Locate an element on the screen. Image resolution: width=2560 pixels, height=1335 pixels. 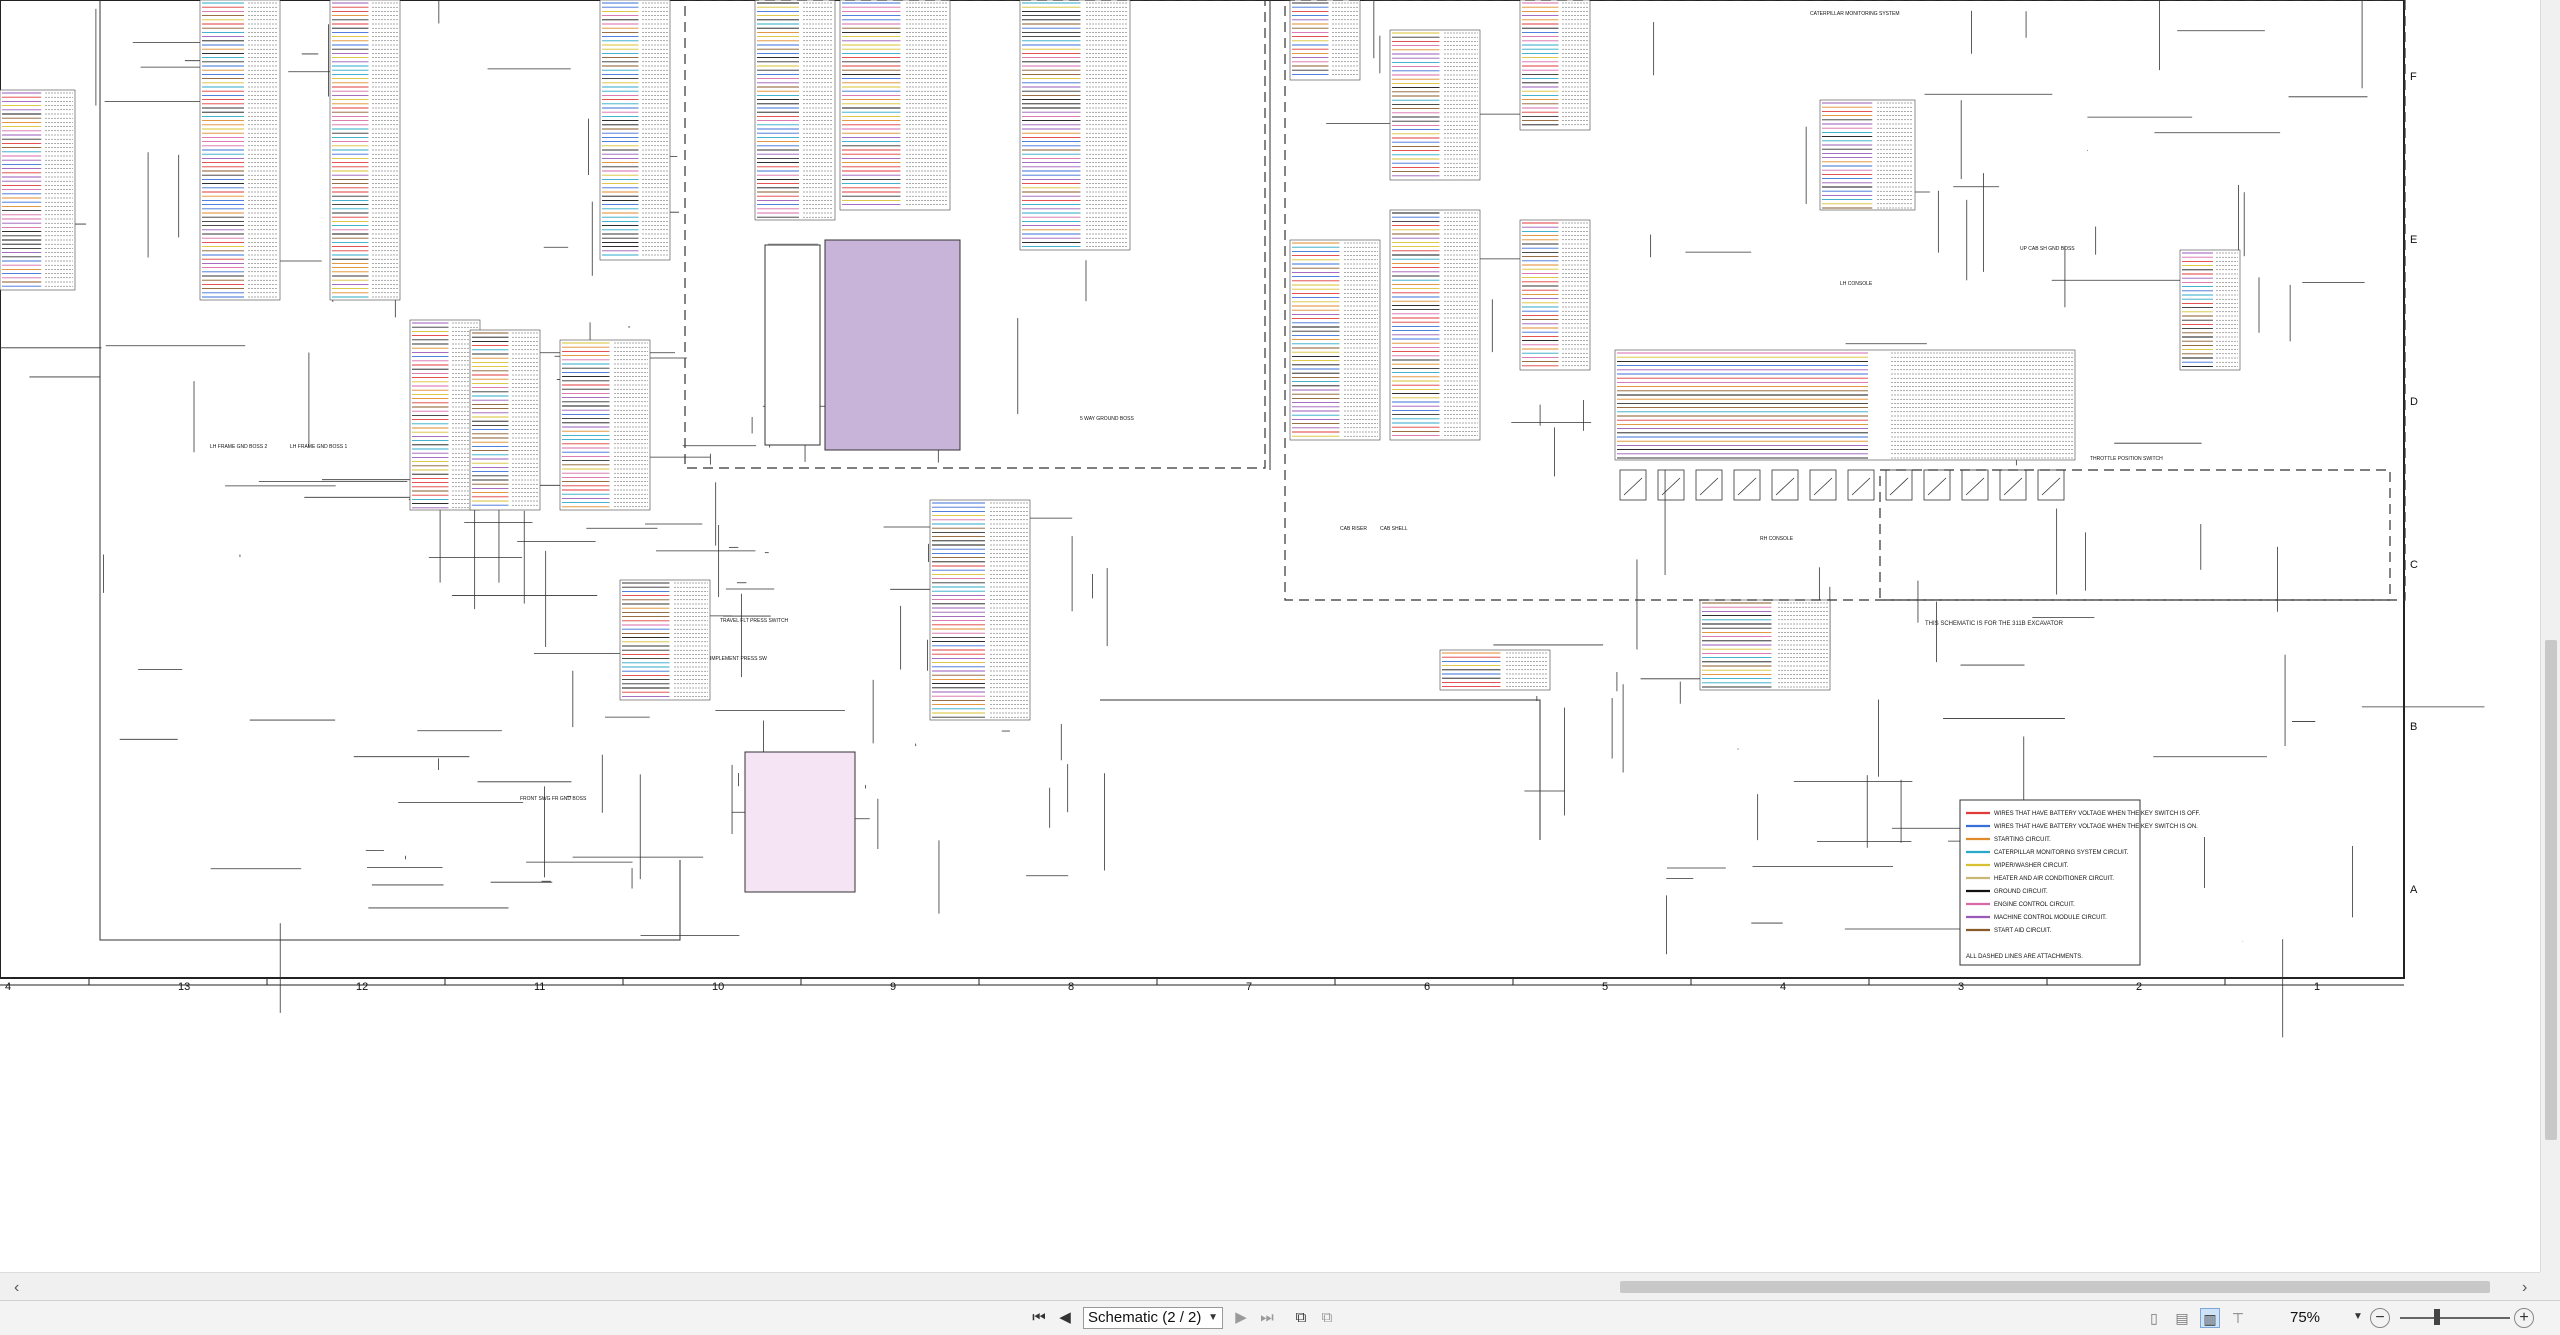
column-number: 1 is located at coordinates (2317, 987).